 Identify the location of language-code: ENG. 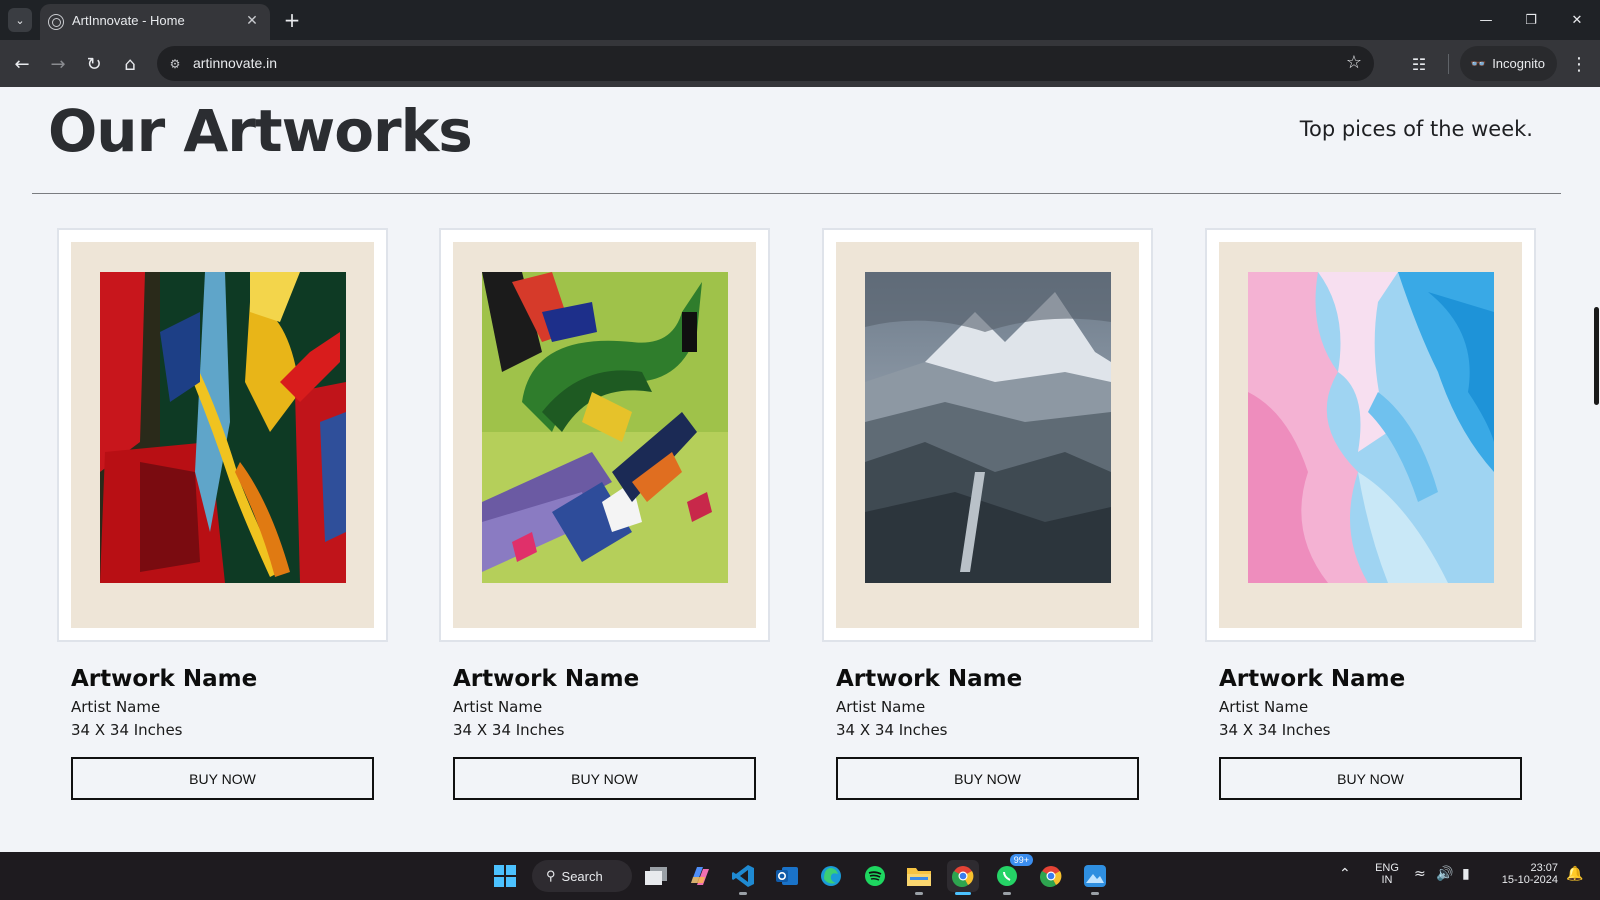
(1387, 868).